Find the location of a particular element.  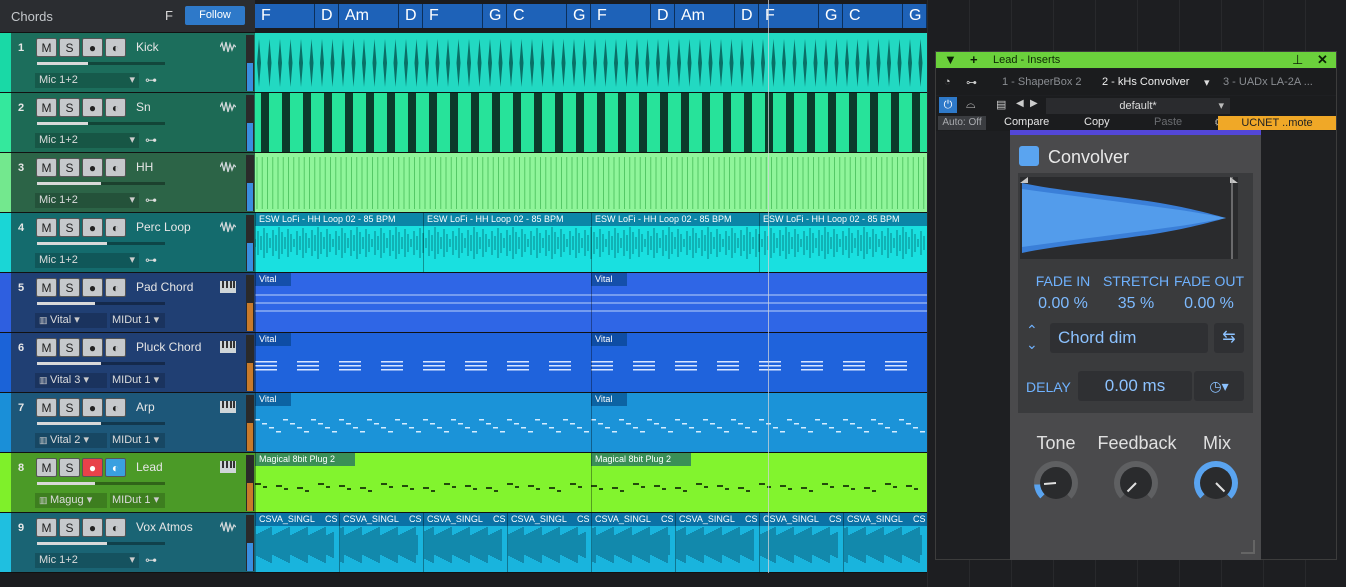

chord-block: Am is located at coordinates (369, 16).